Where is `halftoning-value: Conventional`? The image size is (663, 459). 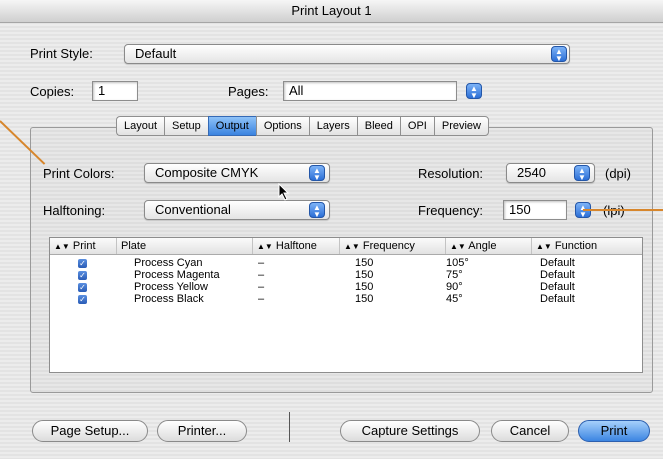
halftoning-value: Conventional is located at coordinates (193, 209).